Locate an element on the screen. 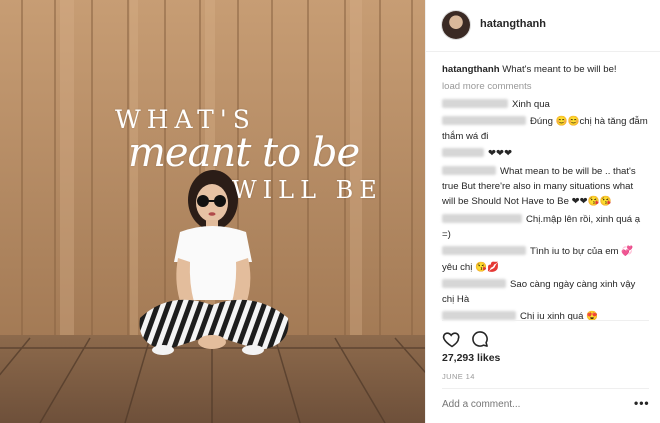  caption-username: hatangthanh is located at coordinates (471, 69).